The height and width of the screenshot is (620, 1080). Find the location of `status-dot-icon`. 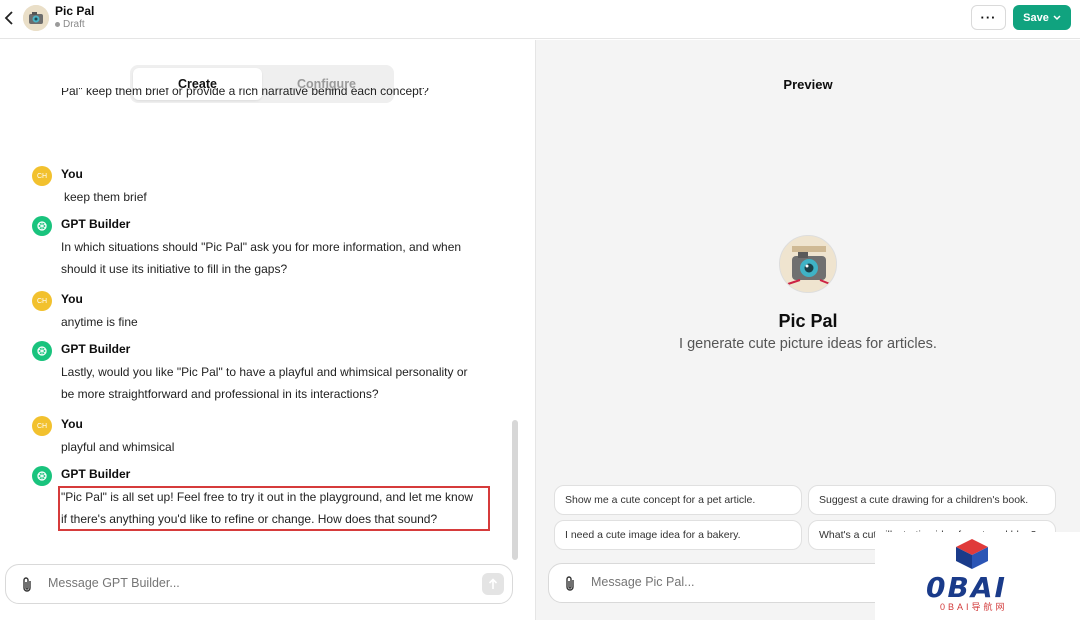

status-dot-icon is located at coordinates (57, 24).